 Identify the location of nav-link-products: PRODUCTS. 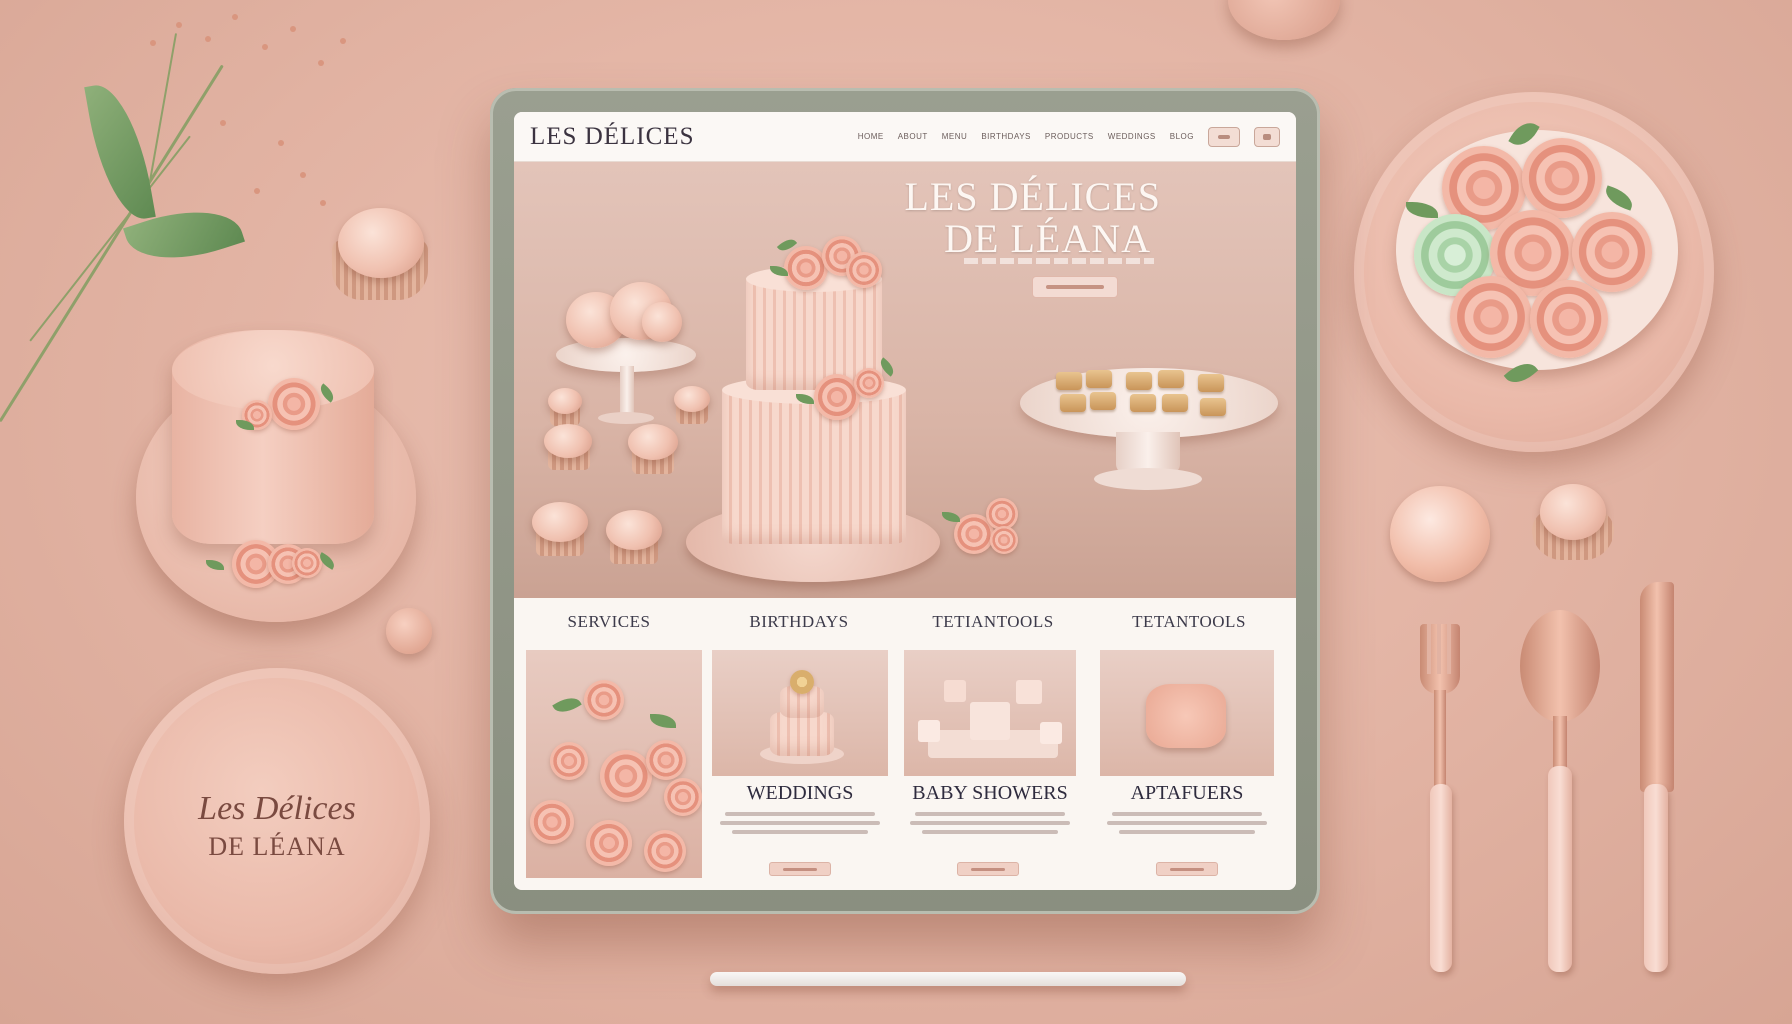
(1069, 136).